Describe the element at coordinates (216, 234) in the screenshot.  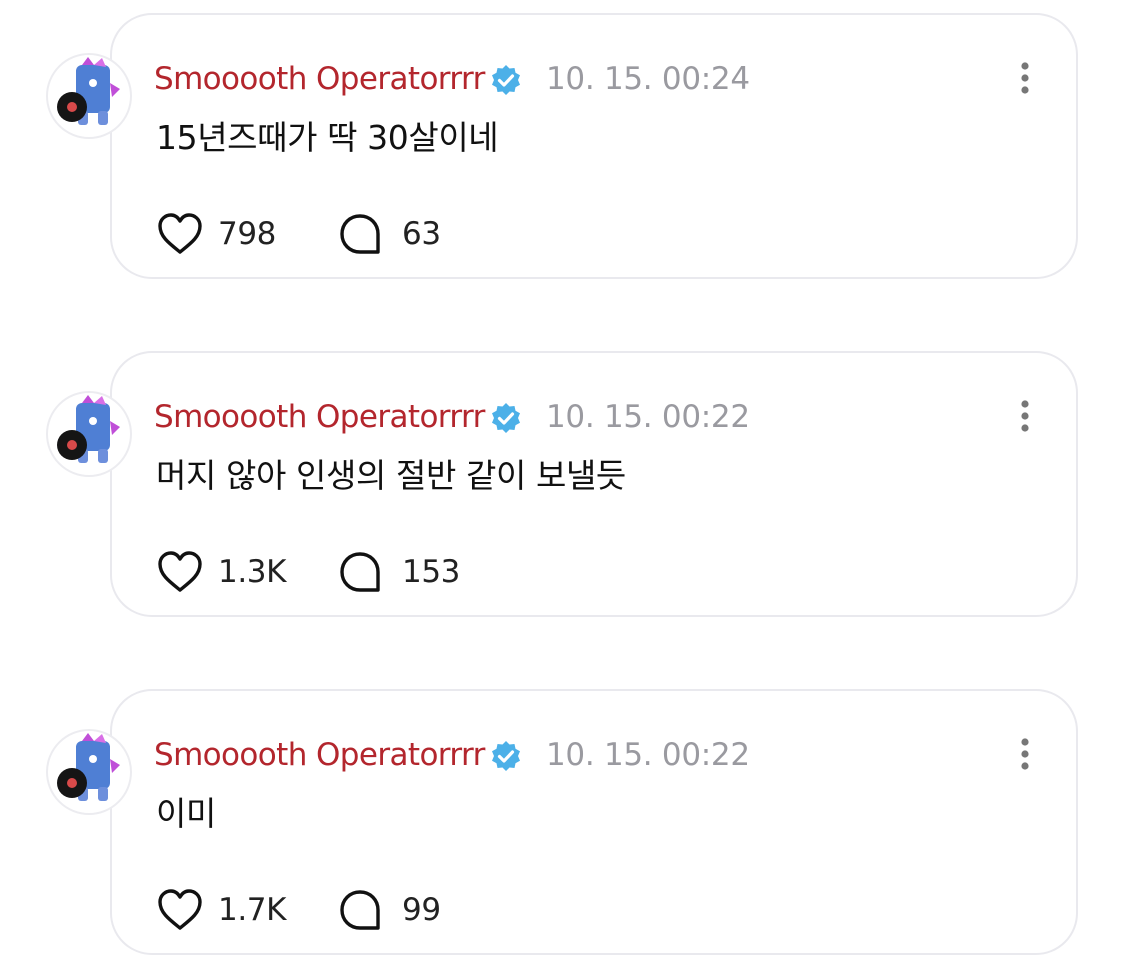
I see `like-button: 798` at that location.